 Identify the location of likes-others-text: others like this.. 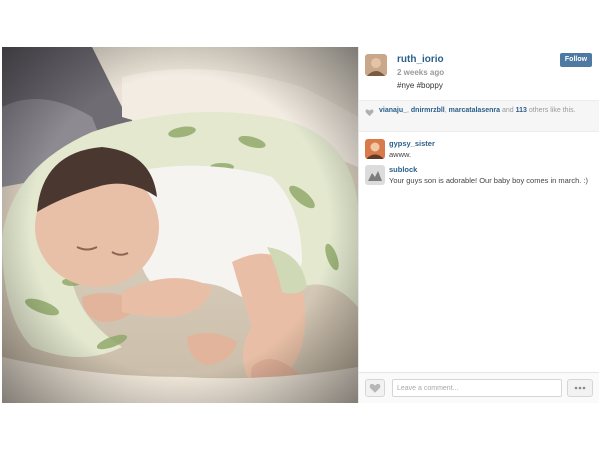
(552, 110).